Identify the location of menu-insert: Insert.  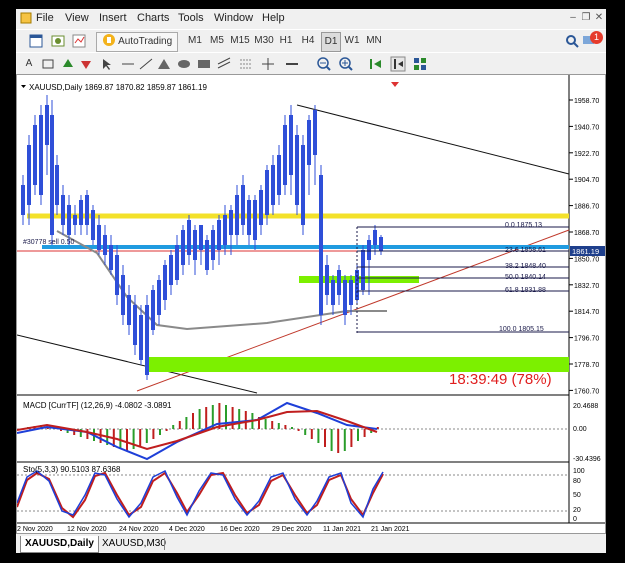
(113, 18).